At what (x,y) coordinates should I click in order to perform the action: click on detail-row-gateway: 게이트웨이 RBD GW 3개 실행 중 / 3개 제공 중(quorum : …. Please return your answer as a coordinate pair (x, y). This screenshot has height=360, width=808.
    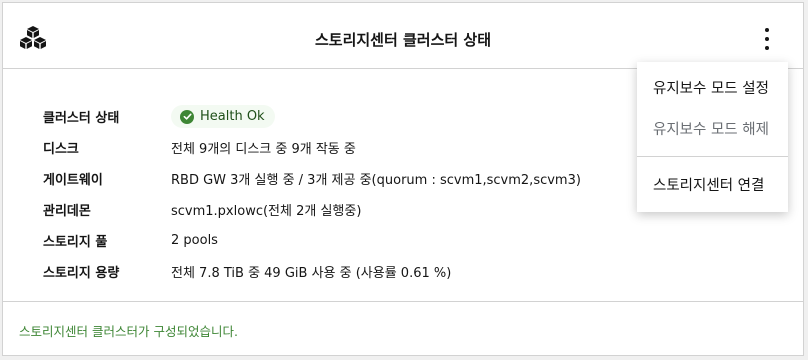
    Looking at the image, I should click on (312, 178).